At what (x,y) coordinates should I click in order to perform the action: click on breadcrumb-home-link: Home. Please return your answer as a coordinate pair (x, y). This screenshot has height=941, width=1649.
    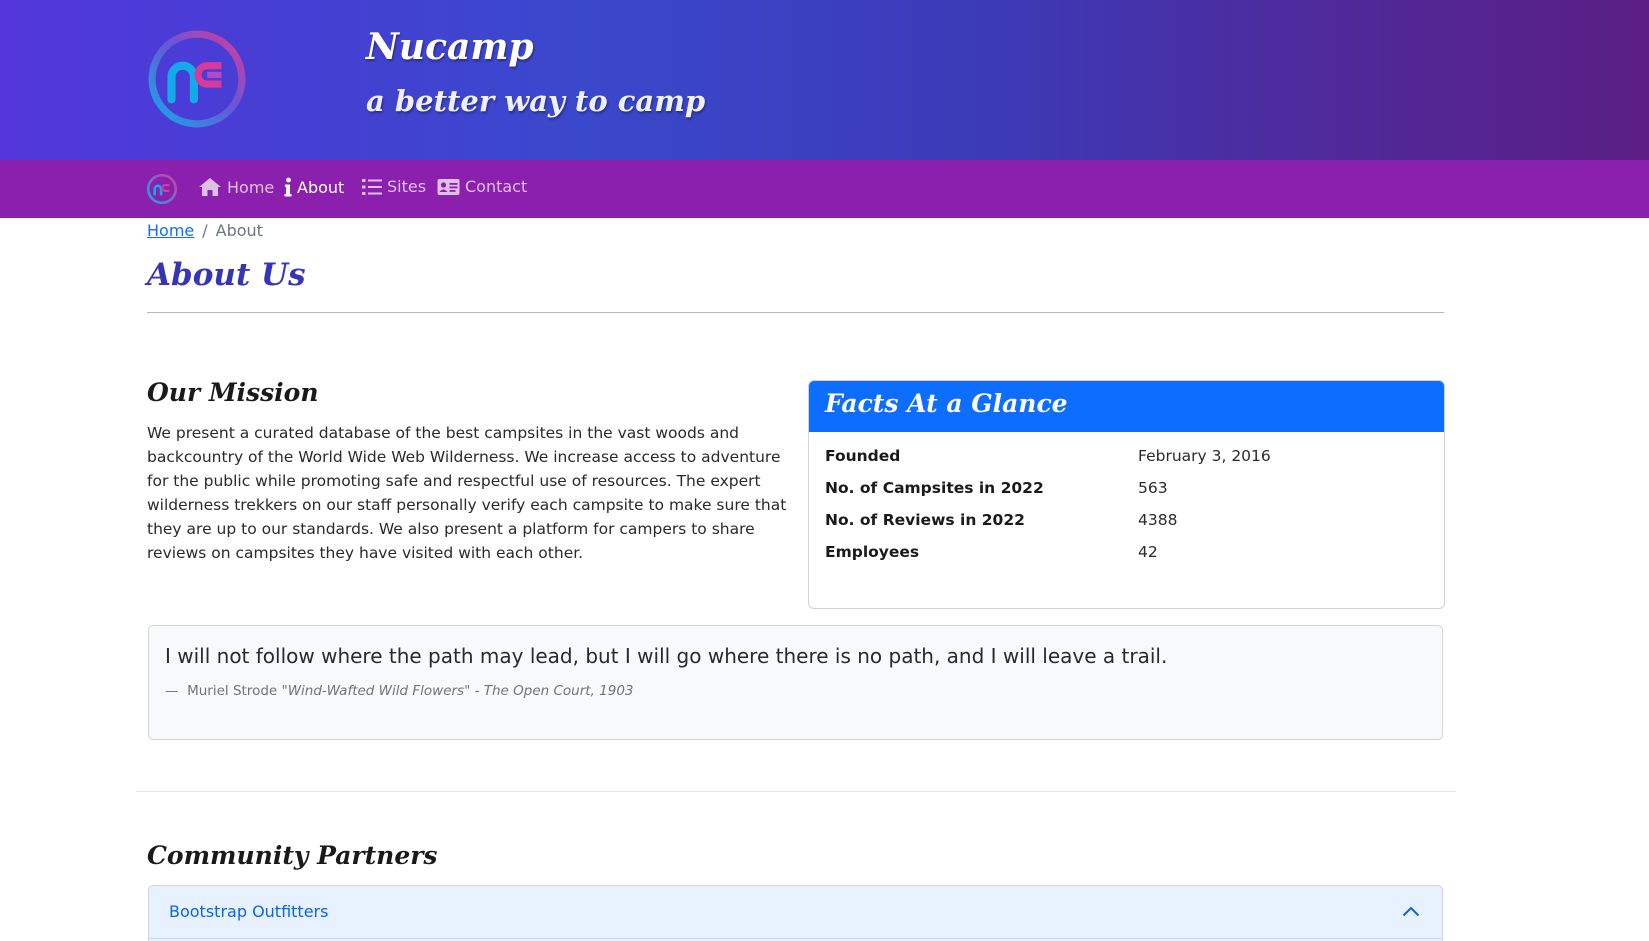
    Looking at the image, I should click on (170, 230).